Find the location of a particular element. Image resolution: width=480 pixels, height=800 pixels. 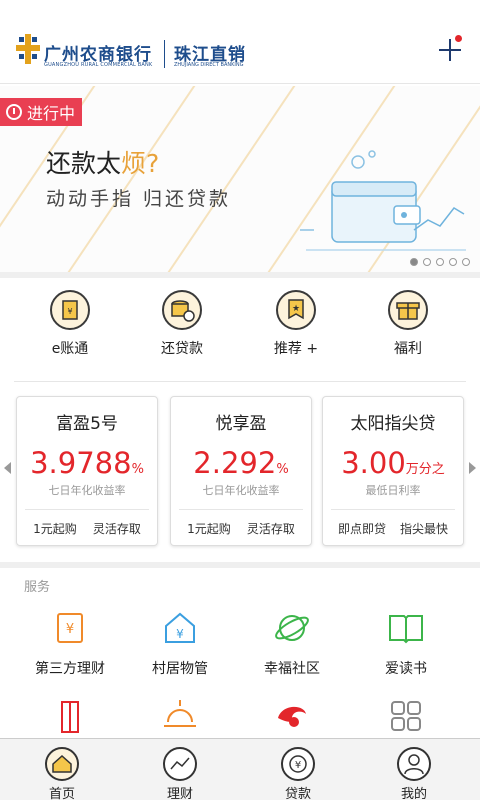

brand-name-en: GUANGZHOU RURAL COMMERCIAL BANK is located at coordinates (98, 65).